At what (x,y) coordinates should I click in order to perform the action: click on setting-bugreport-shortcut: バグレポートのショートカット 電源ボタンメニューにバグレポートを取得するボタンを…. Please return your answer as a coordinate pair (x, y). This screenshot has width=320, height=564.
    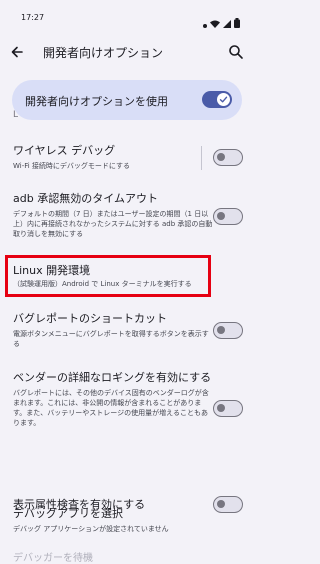
    Looking at the image, I should click on (113, 330).